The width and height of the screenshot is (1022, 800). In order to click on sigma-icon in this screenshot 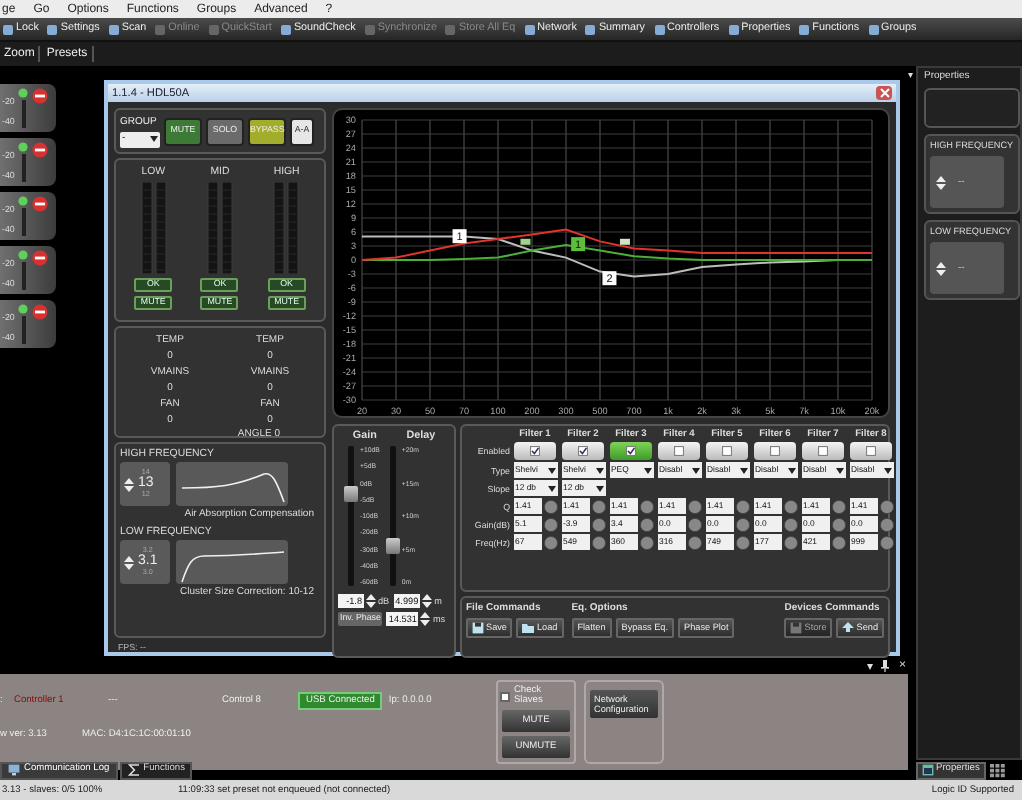, I will do `click(133, 770)`.